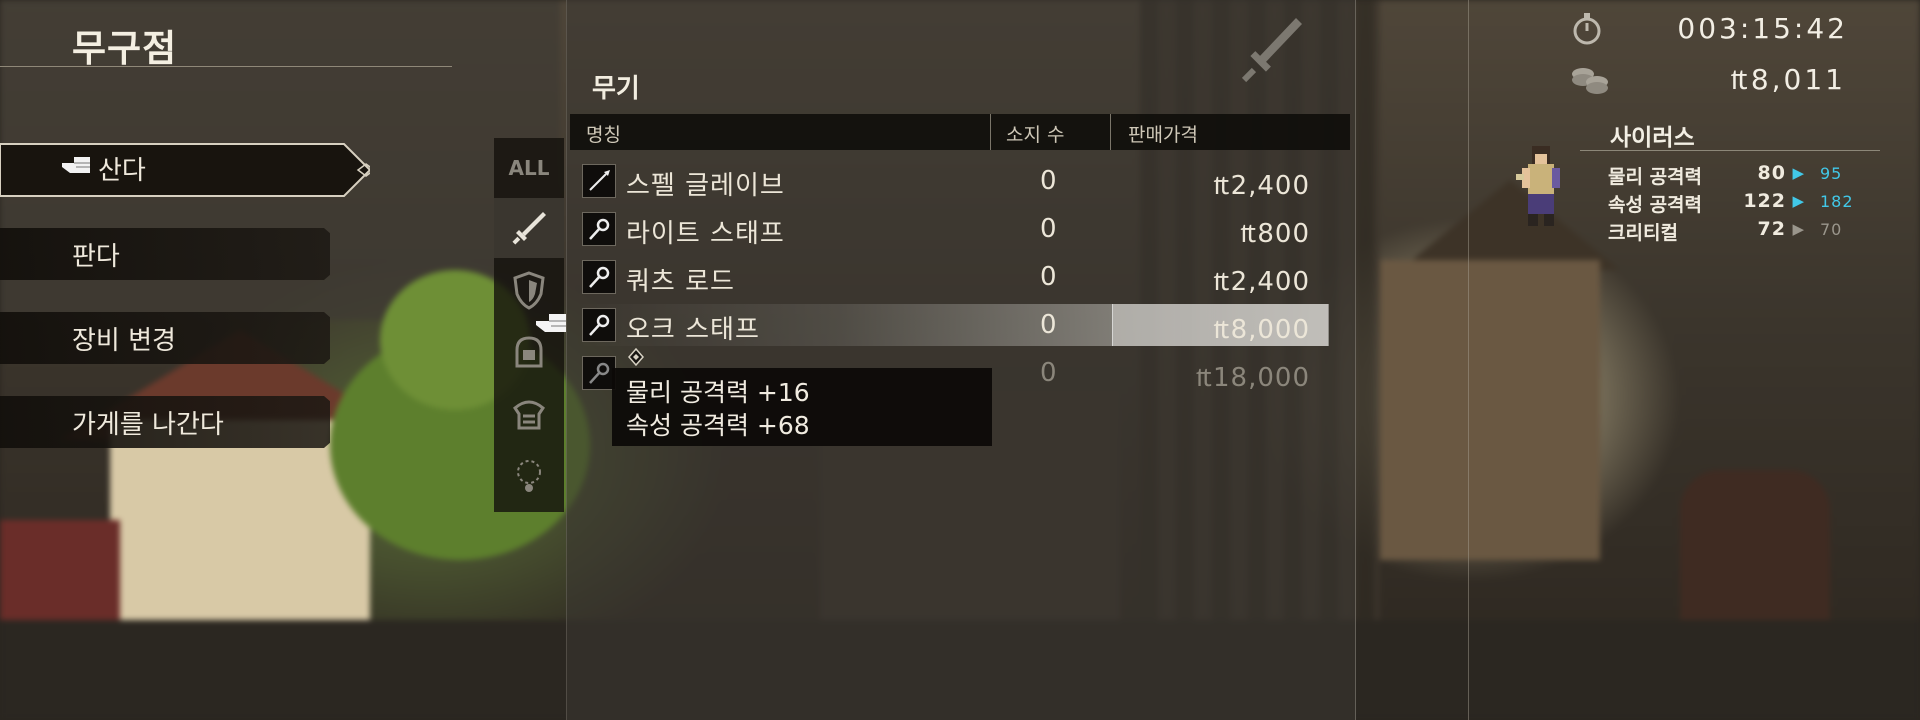 The height and width of the screenshot is (720, 1920). I want to click on menu-item-sell: 판다, so click(165, 254).